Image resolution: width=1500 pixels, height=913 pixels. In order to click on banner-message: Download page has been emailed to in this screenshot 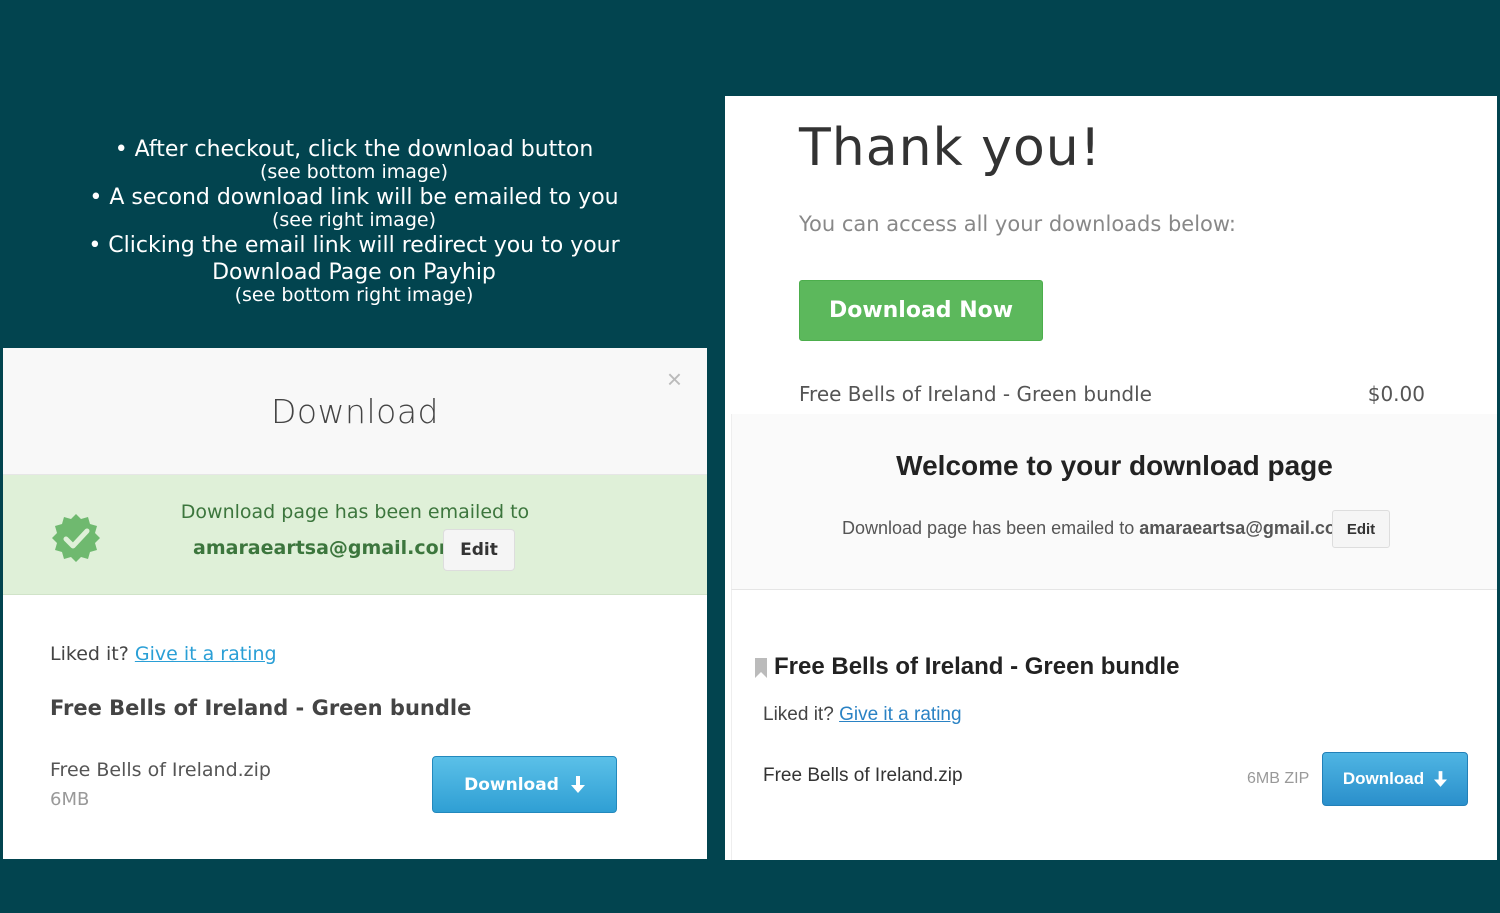, I will do `click(355, 512)`.